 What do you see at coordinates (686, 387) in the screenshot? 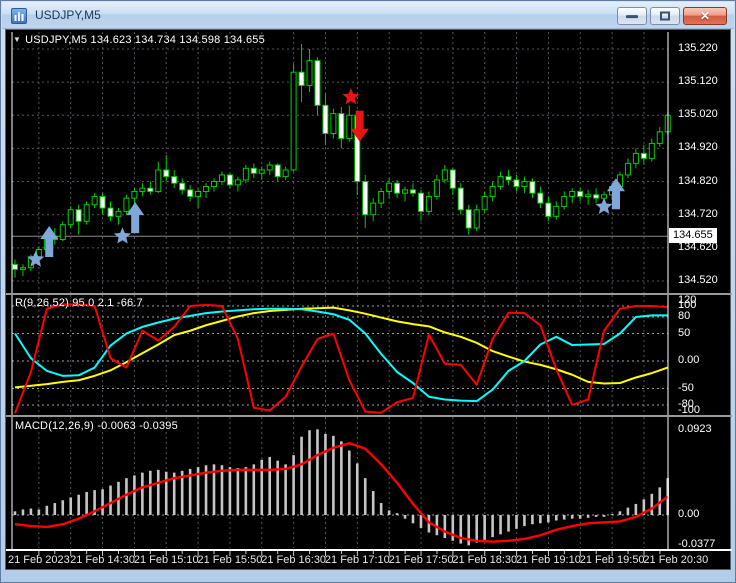
I see `r-tick-label: -50` at bounding box center [686, 387].